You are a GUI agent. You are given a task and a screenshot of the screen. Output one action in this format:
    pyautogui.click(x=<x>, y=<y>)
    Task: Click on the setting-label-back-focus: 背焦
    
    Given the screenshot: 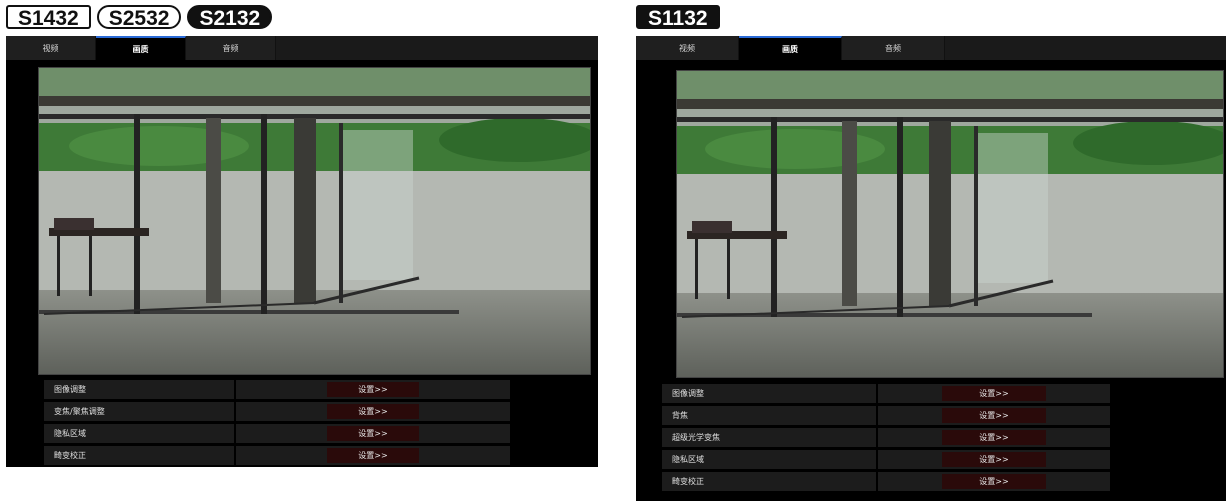 What is the action you would take?
    pyautogui.click(x=769, y=415)
    